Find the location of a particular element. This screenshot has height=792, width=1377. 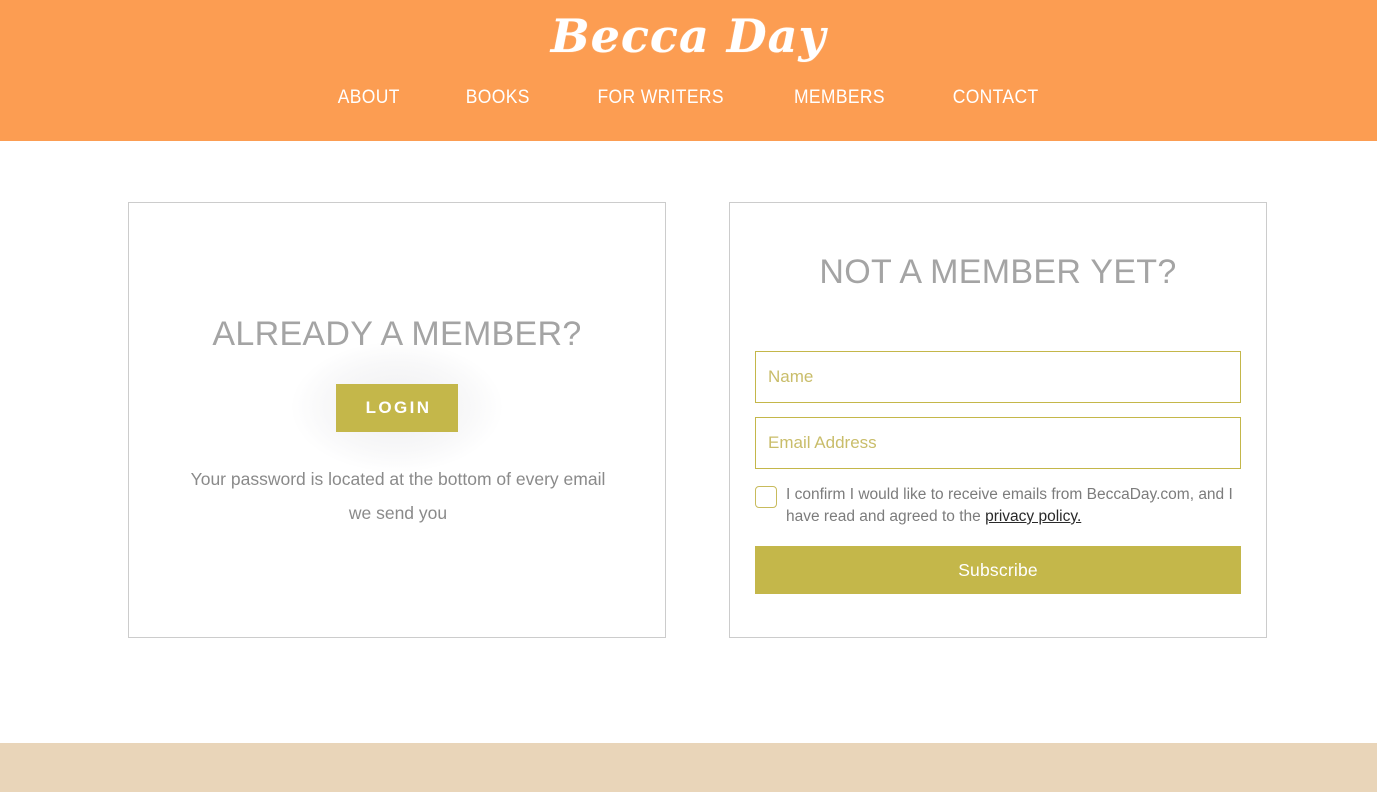

signup-card-heading: NOT A MEMBER YET? is located at coordinates (998, 272).